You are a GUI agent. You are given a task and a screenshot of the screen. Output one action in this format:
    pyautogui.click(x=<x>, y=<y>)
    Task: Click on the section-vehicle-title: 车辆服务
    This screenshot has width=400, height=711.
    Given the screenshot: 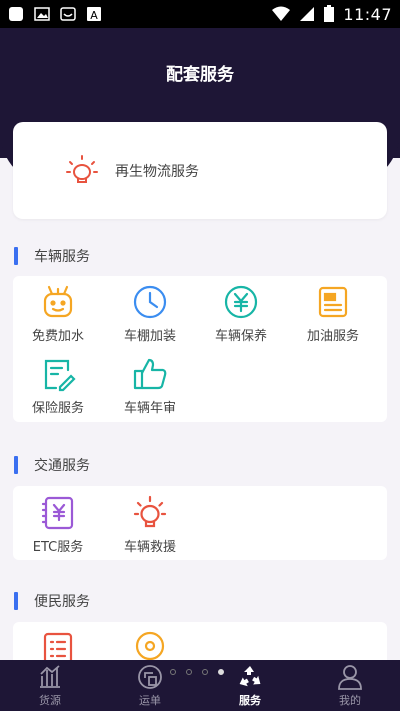 What is the action you would take?
    pyautogui.click(x=52, y=256)
    